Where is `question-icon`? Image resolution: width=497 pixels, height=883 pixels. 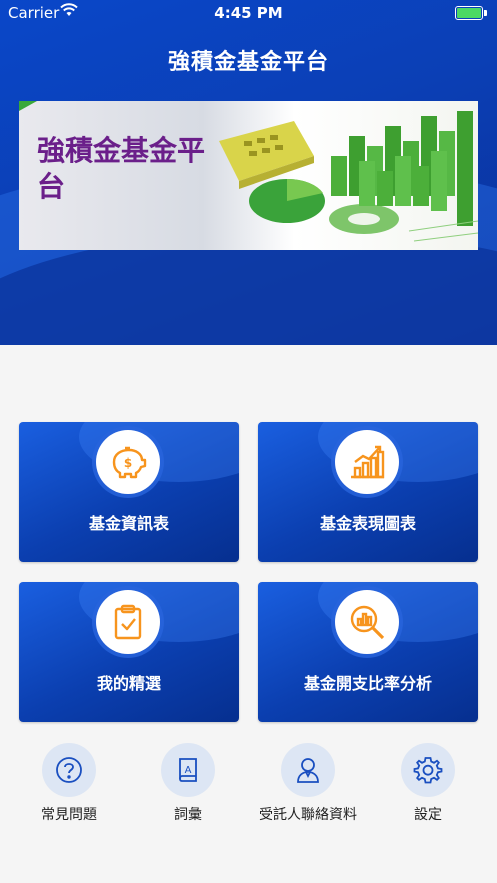 question-icon is located at coordinates (69, 770).